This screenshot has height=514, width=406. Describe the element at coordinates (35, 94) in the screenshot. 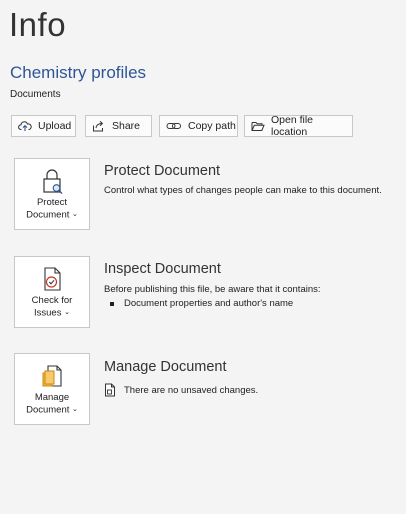

I see `document-location: Documents` at that location.